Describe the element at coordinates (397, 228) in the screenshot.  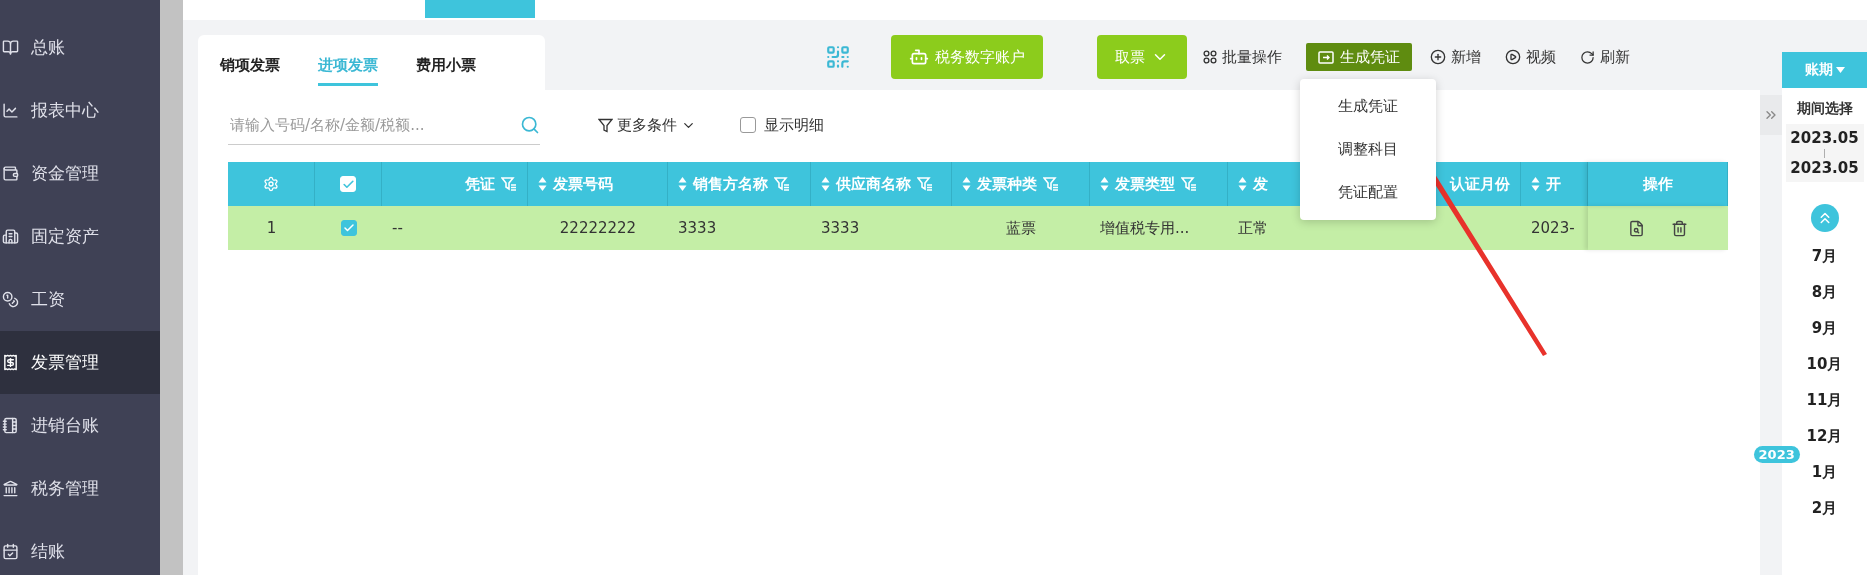
I see `table-cell: --` at that location.